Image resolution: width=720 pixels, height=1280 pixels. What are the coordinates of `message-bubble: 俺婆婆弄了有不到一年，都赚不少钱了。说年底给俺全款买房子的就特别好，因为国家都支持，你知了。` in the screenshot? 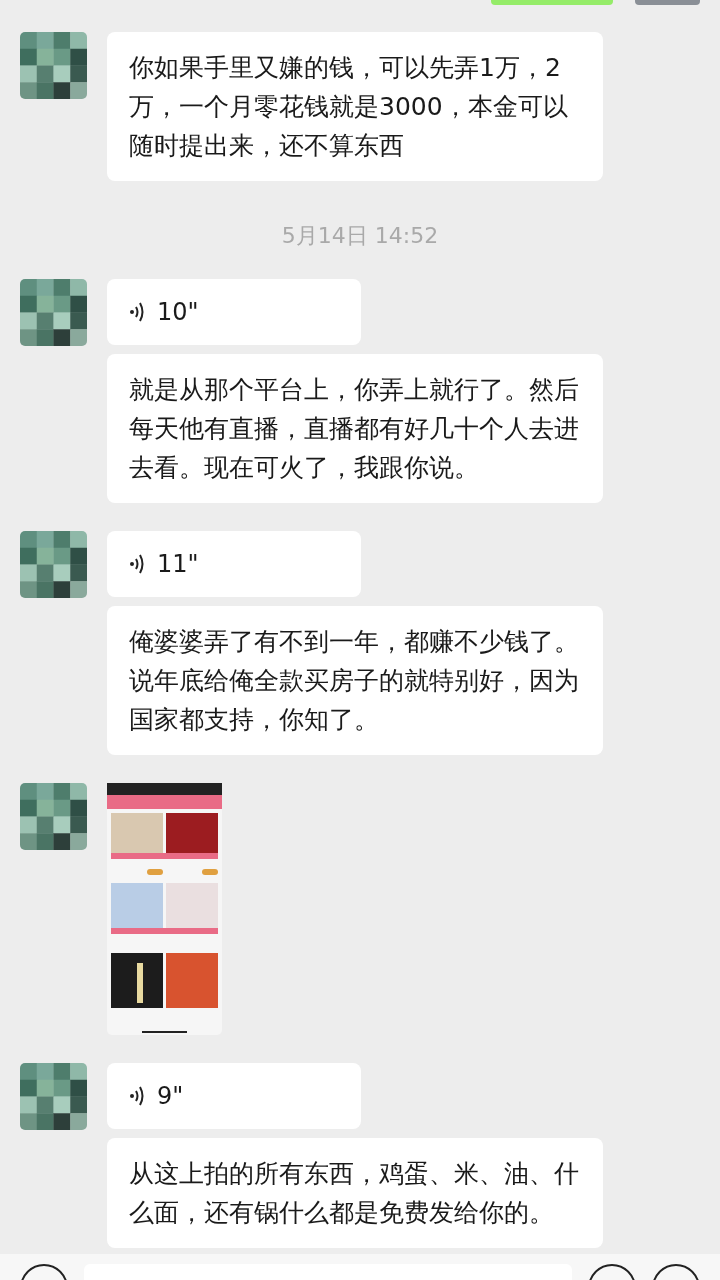 It's located at (355, 680).